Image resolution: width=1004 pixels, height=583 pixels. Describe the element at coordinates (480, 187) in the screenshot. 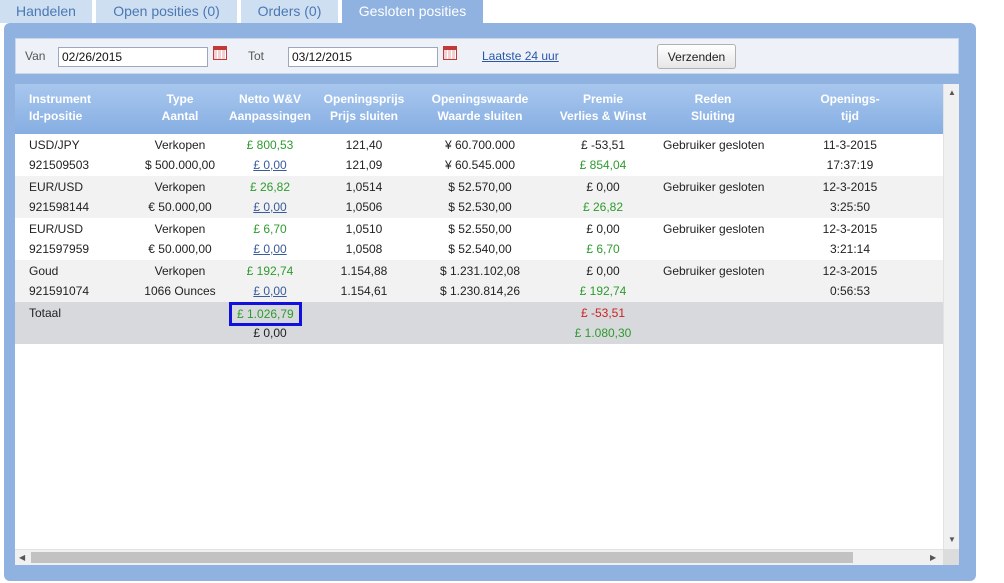

I see `open-value-cell: $ 52.570,00` at that location.